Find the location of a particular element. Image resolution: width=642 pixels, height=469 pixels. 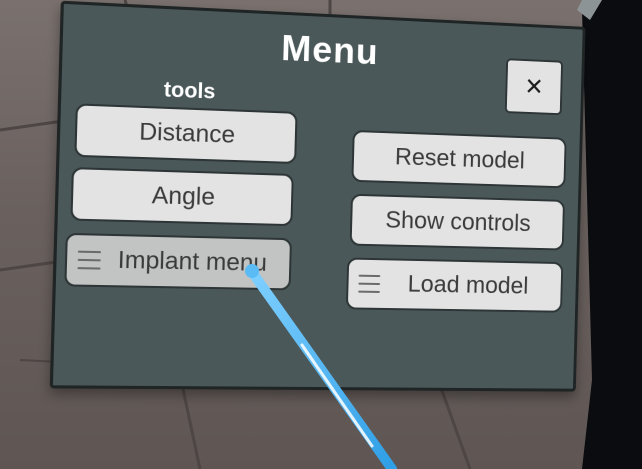

distance-button-label: Distance is located at coordinates (187, 133).